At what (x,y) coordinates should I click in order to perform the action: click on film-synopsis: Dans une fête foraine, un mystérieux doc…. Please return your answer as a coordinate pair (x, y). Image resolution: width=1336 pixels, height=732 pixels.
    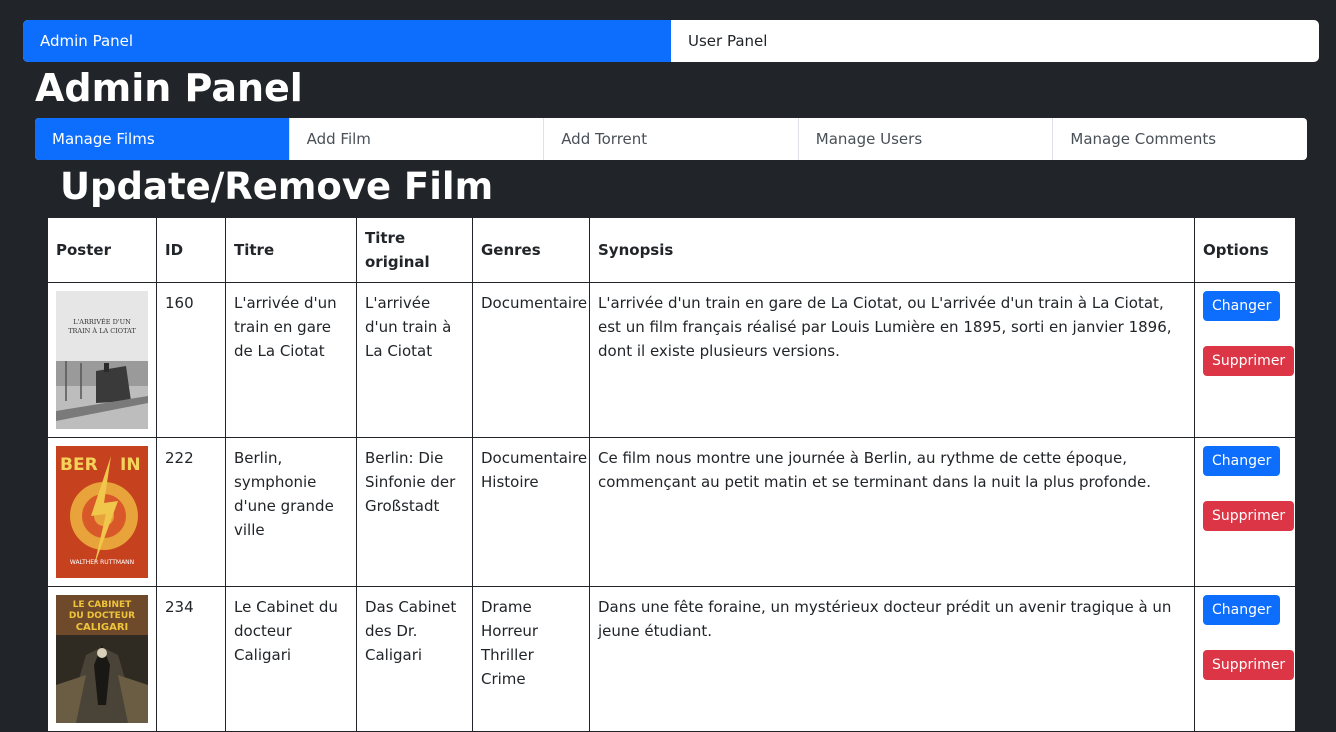
    Looking at the image, I should click on (892, 659).